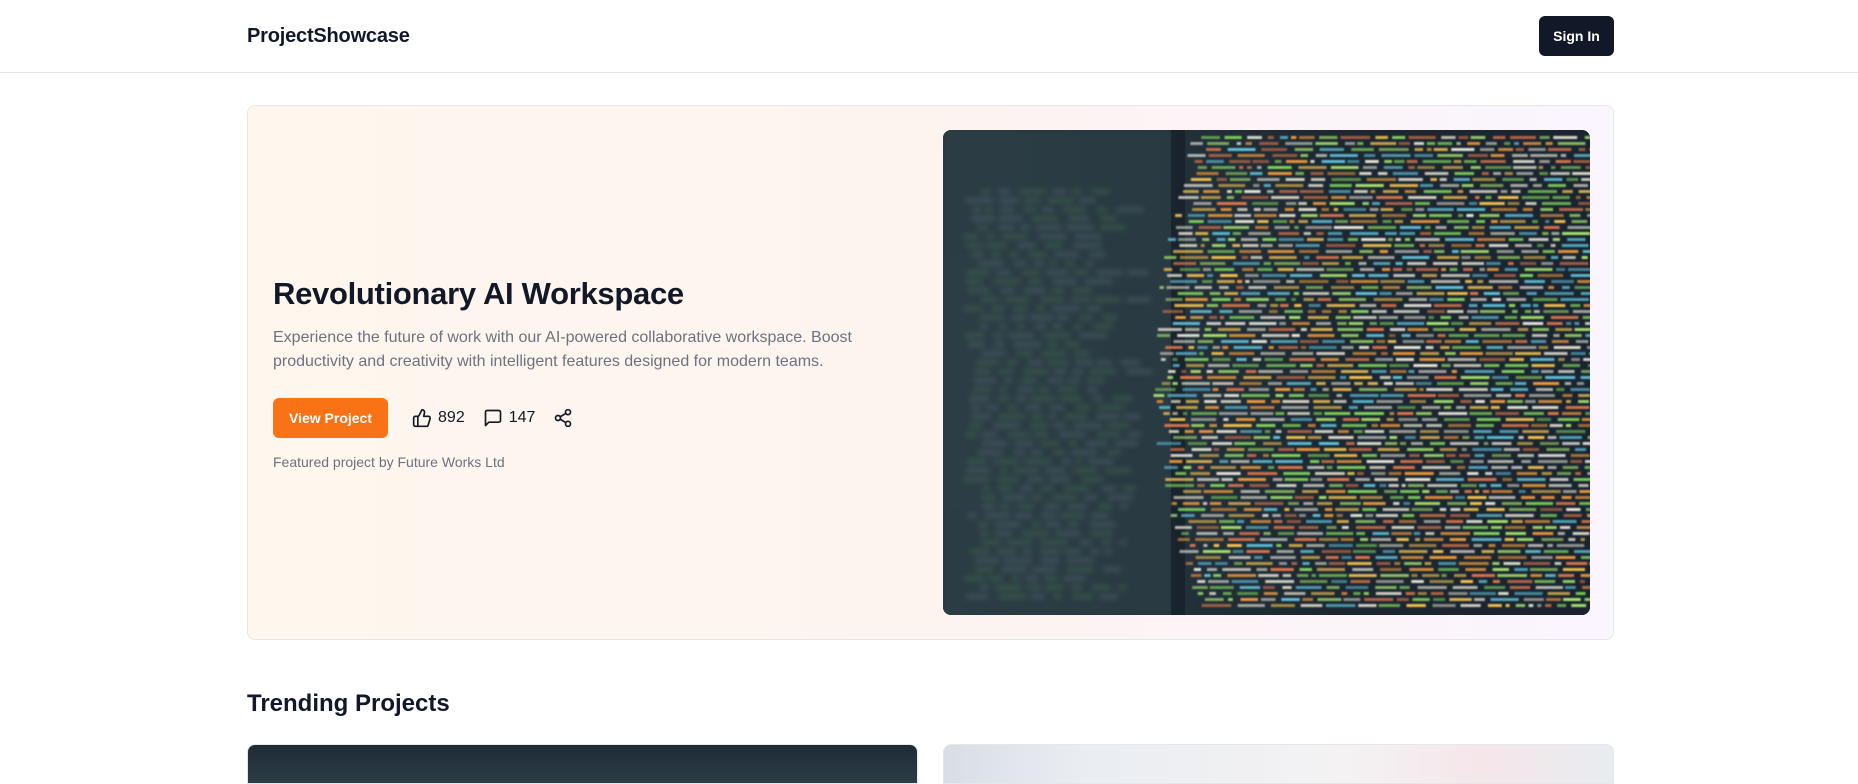  What do you see at coordinates (509, 418) in the screenshot?
I see `comment-button: 147` at bounding box center [509, 418].